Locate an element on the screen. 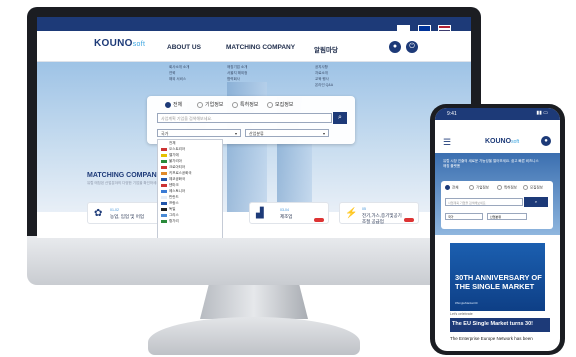 This screenshot has width=576, height=357. news-kicker: Let's celebrate is located at coordinates (461, 314).